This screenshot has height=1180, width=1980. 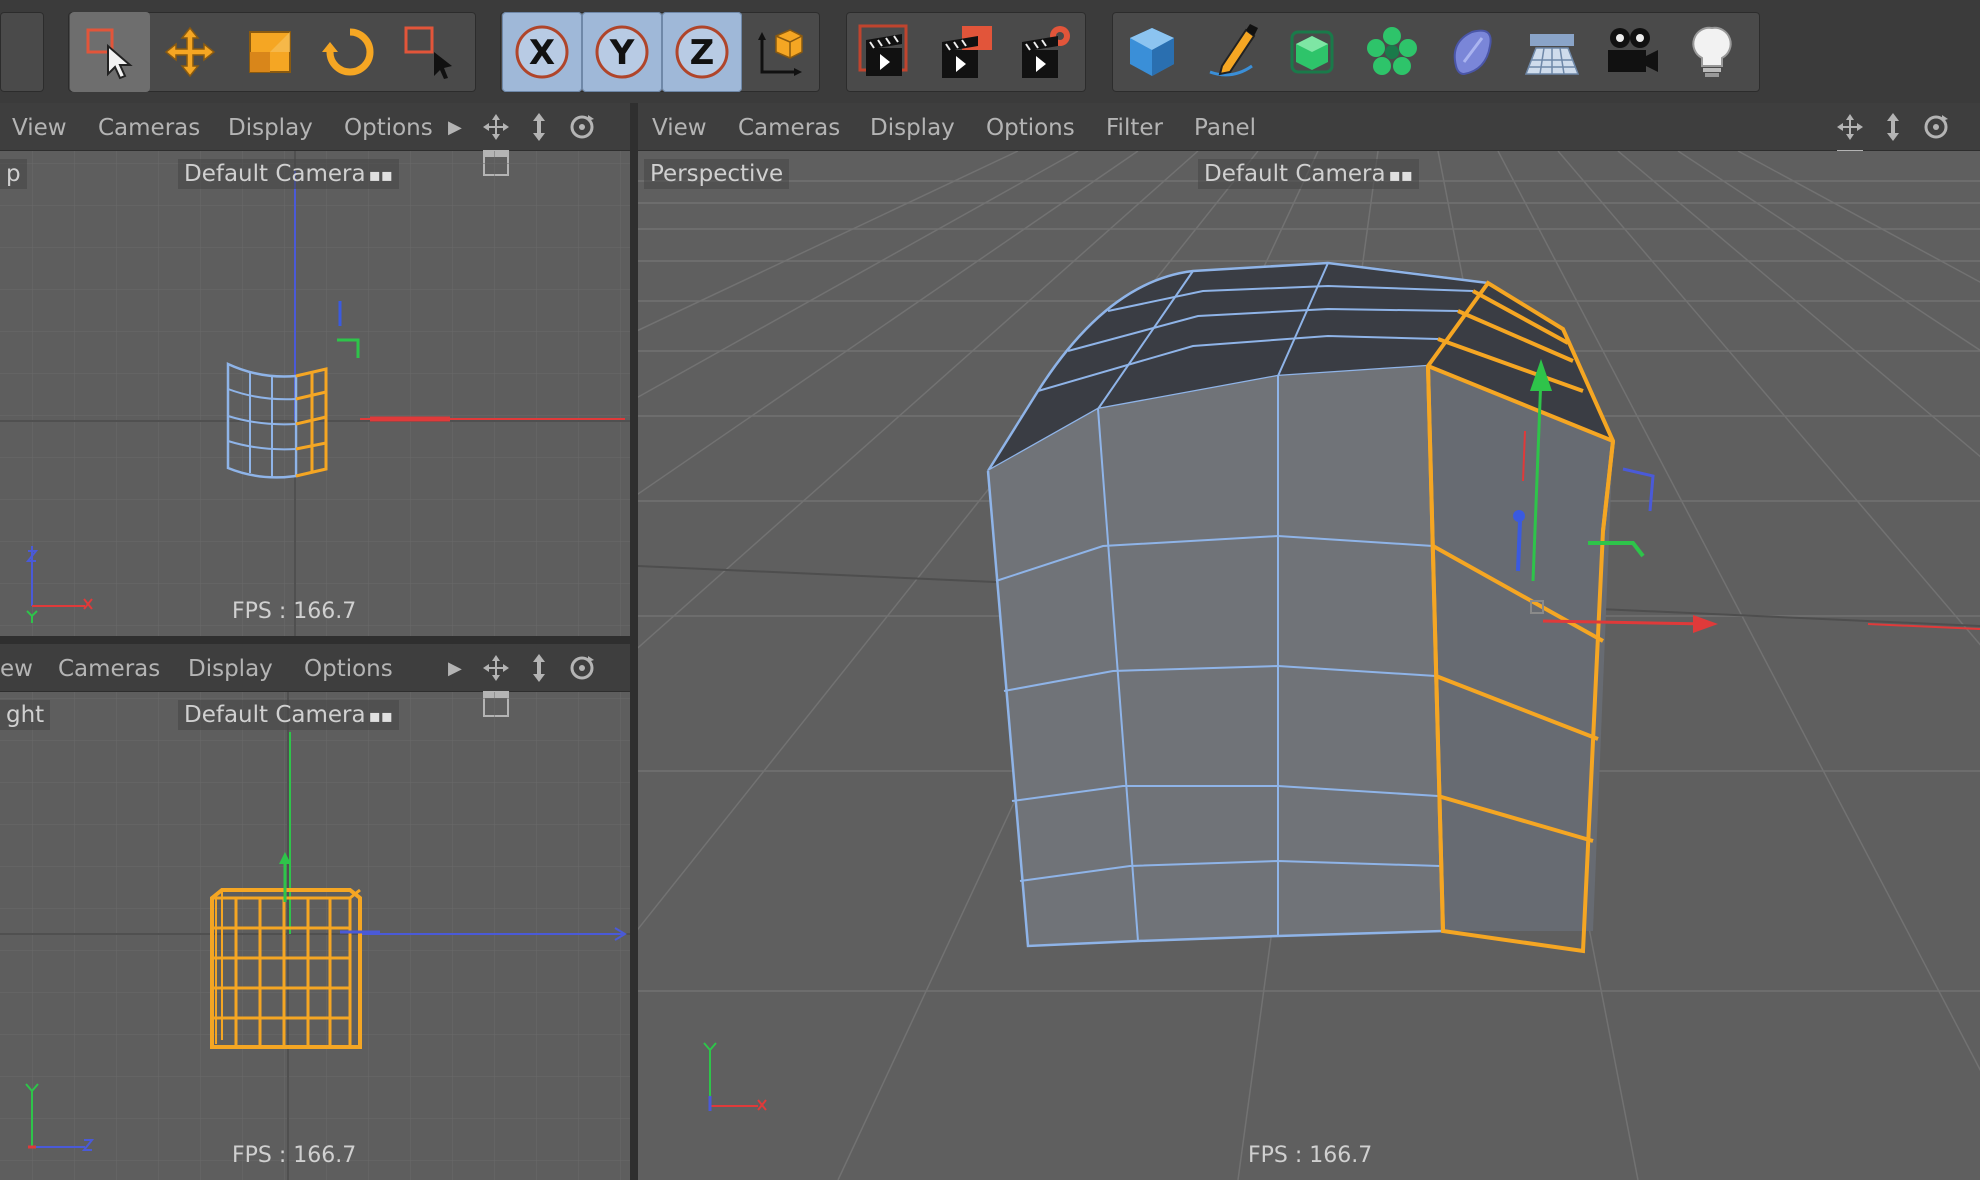 I want to click on selection-dropdown-button, so click(x=430, y=52).